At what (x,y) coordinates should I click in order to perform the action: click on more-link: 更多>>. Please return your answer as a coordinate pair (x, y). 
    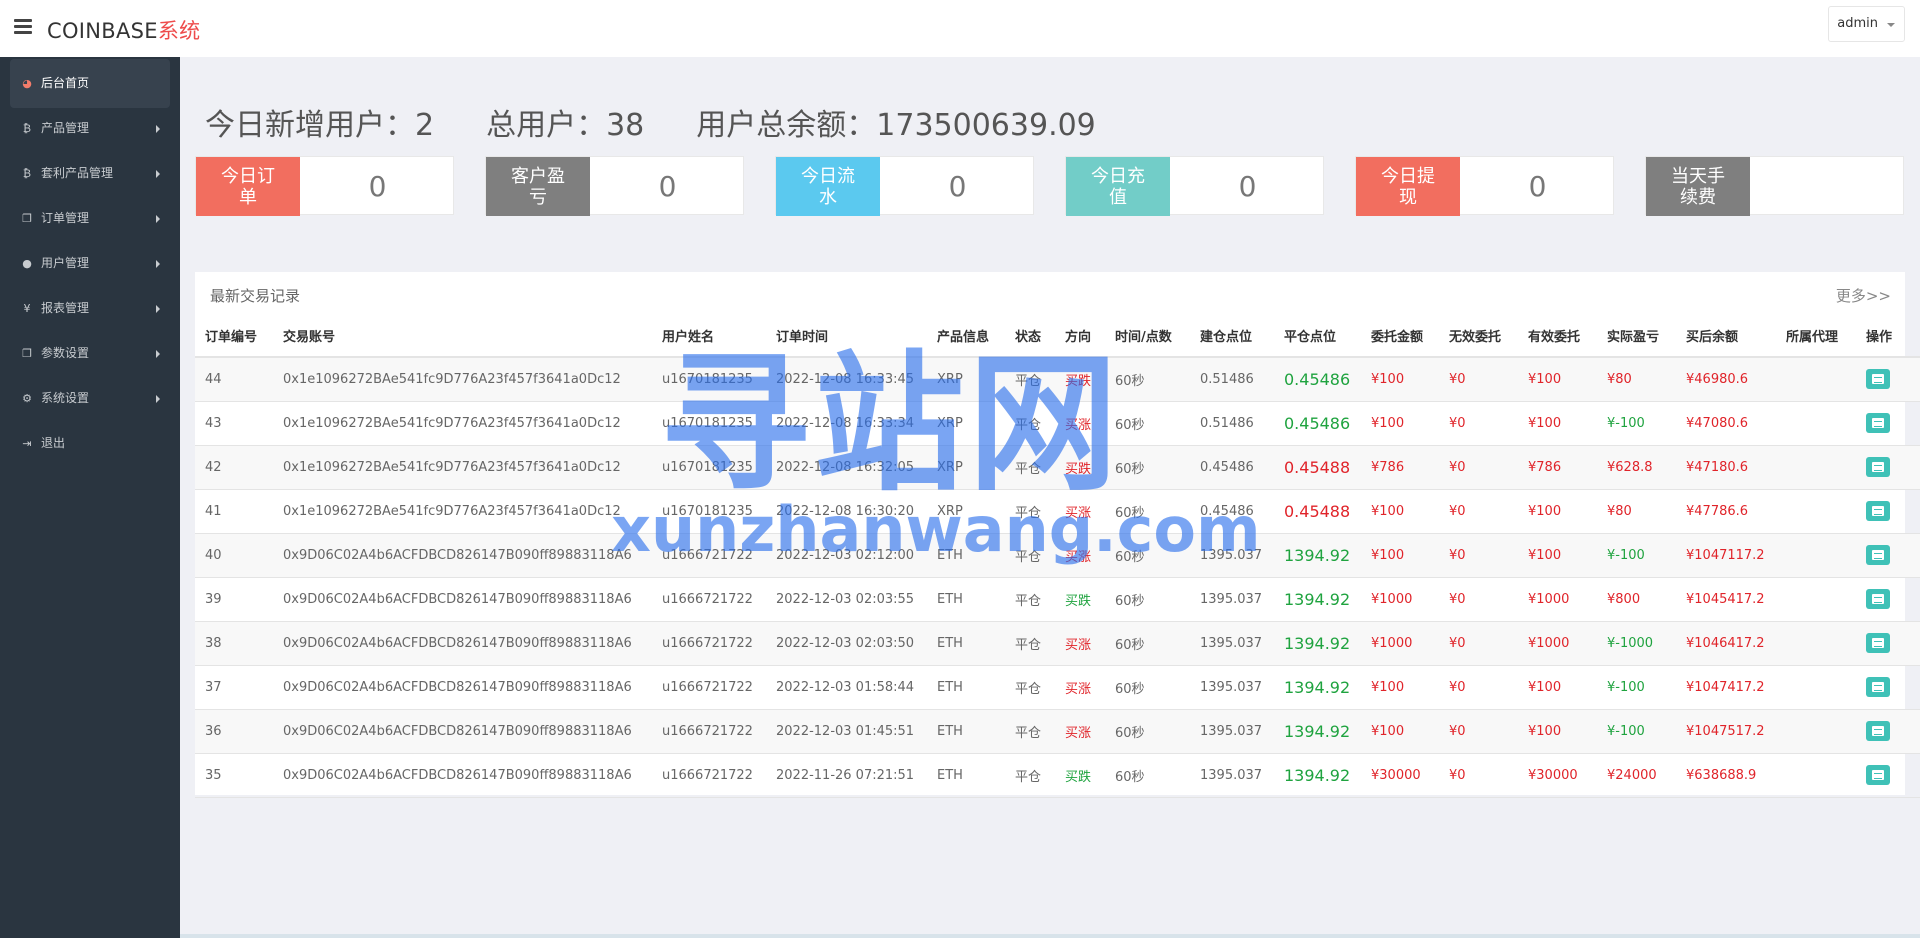
    Looking at the image, I should click on (1863, 295).